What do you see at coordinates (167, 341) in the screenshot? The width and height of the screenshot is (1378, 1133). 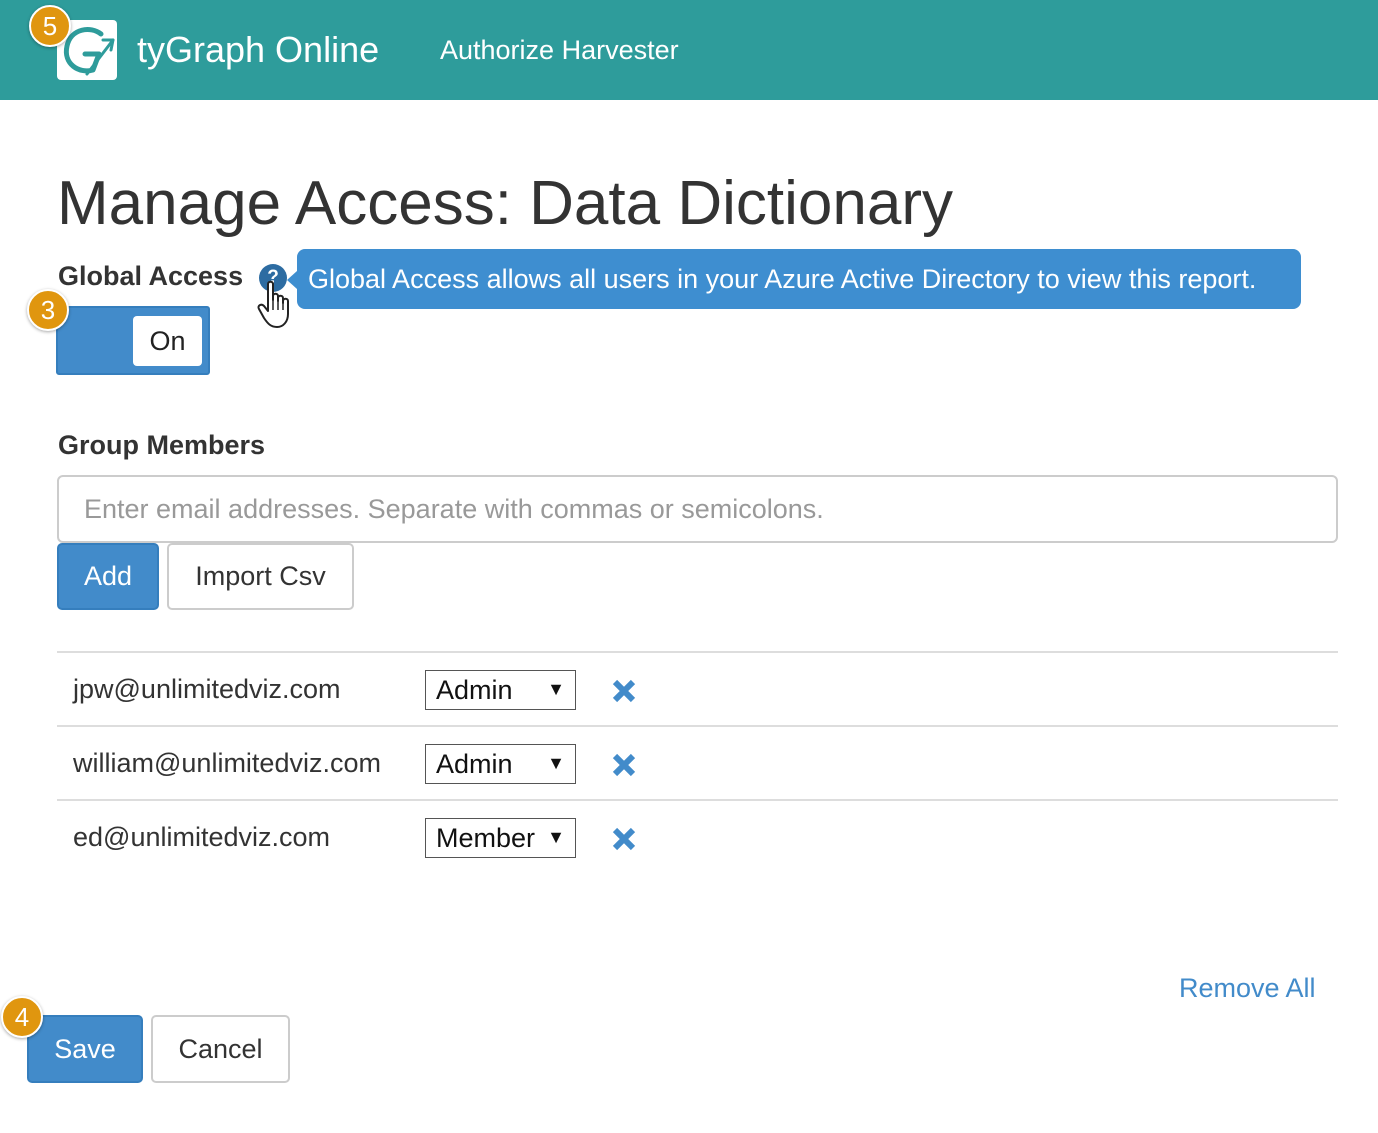 I see `toggle-state-label: On` at bounding box center [167, 341].